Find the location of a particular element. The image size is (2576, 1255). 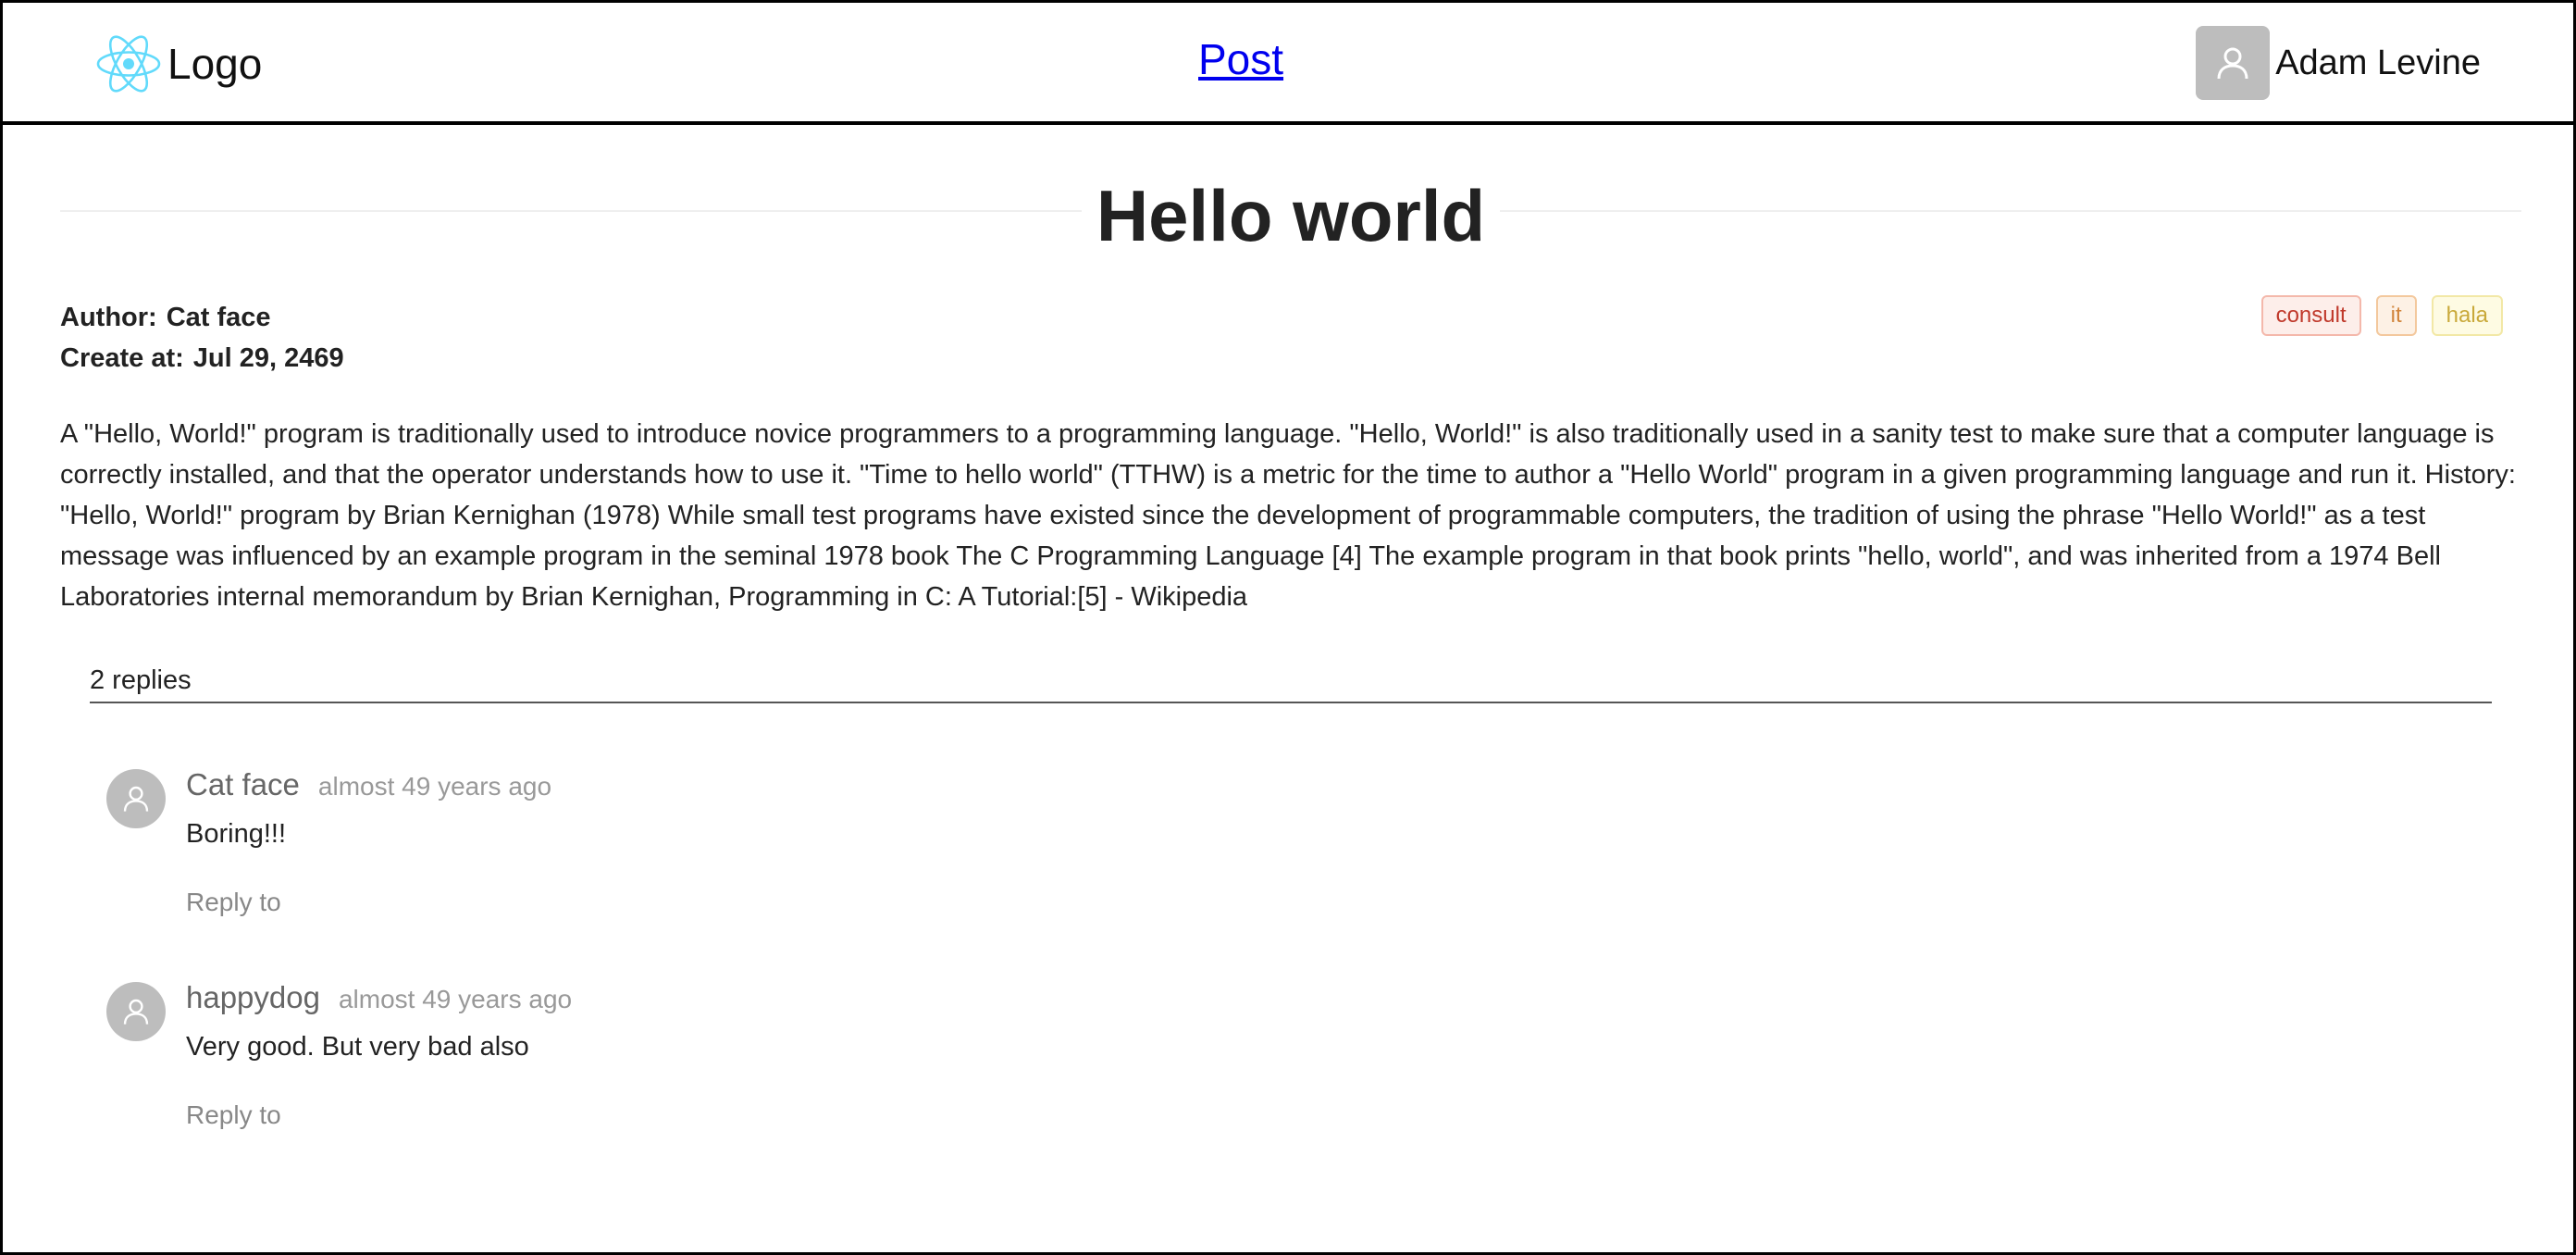

nav-link-post: Post is located at coordinates (1240, 59).